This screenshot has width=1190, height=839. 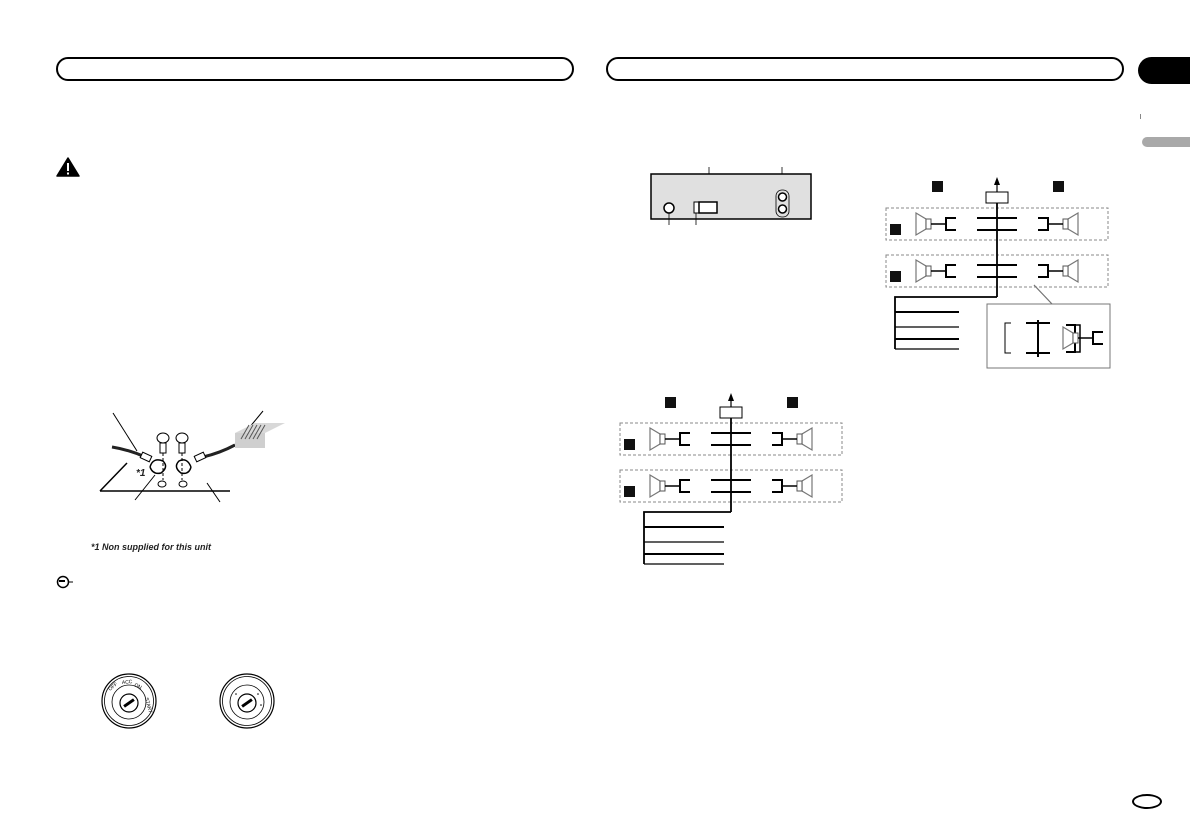 What do you see at coordinates (731, 479) in the screenshot?
I see `speaker-wiring-diagram-standard` at bounding box center [731, 479].